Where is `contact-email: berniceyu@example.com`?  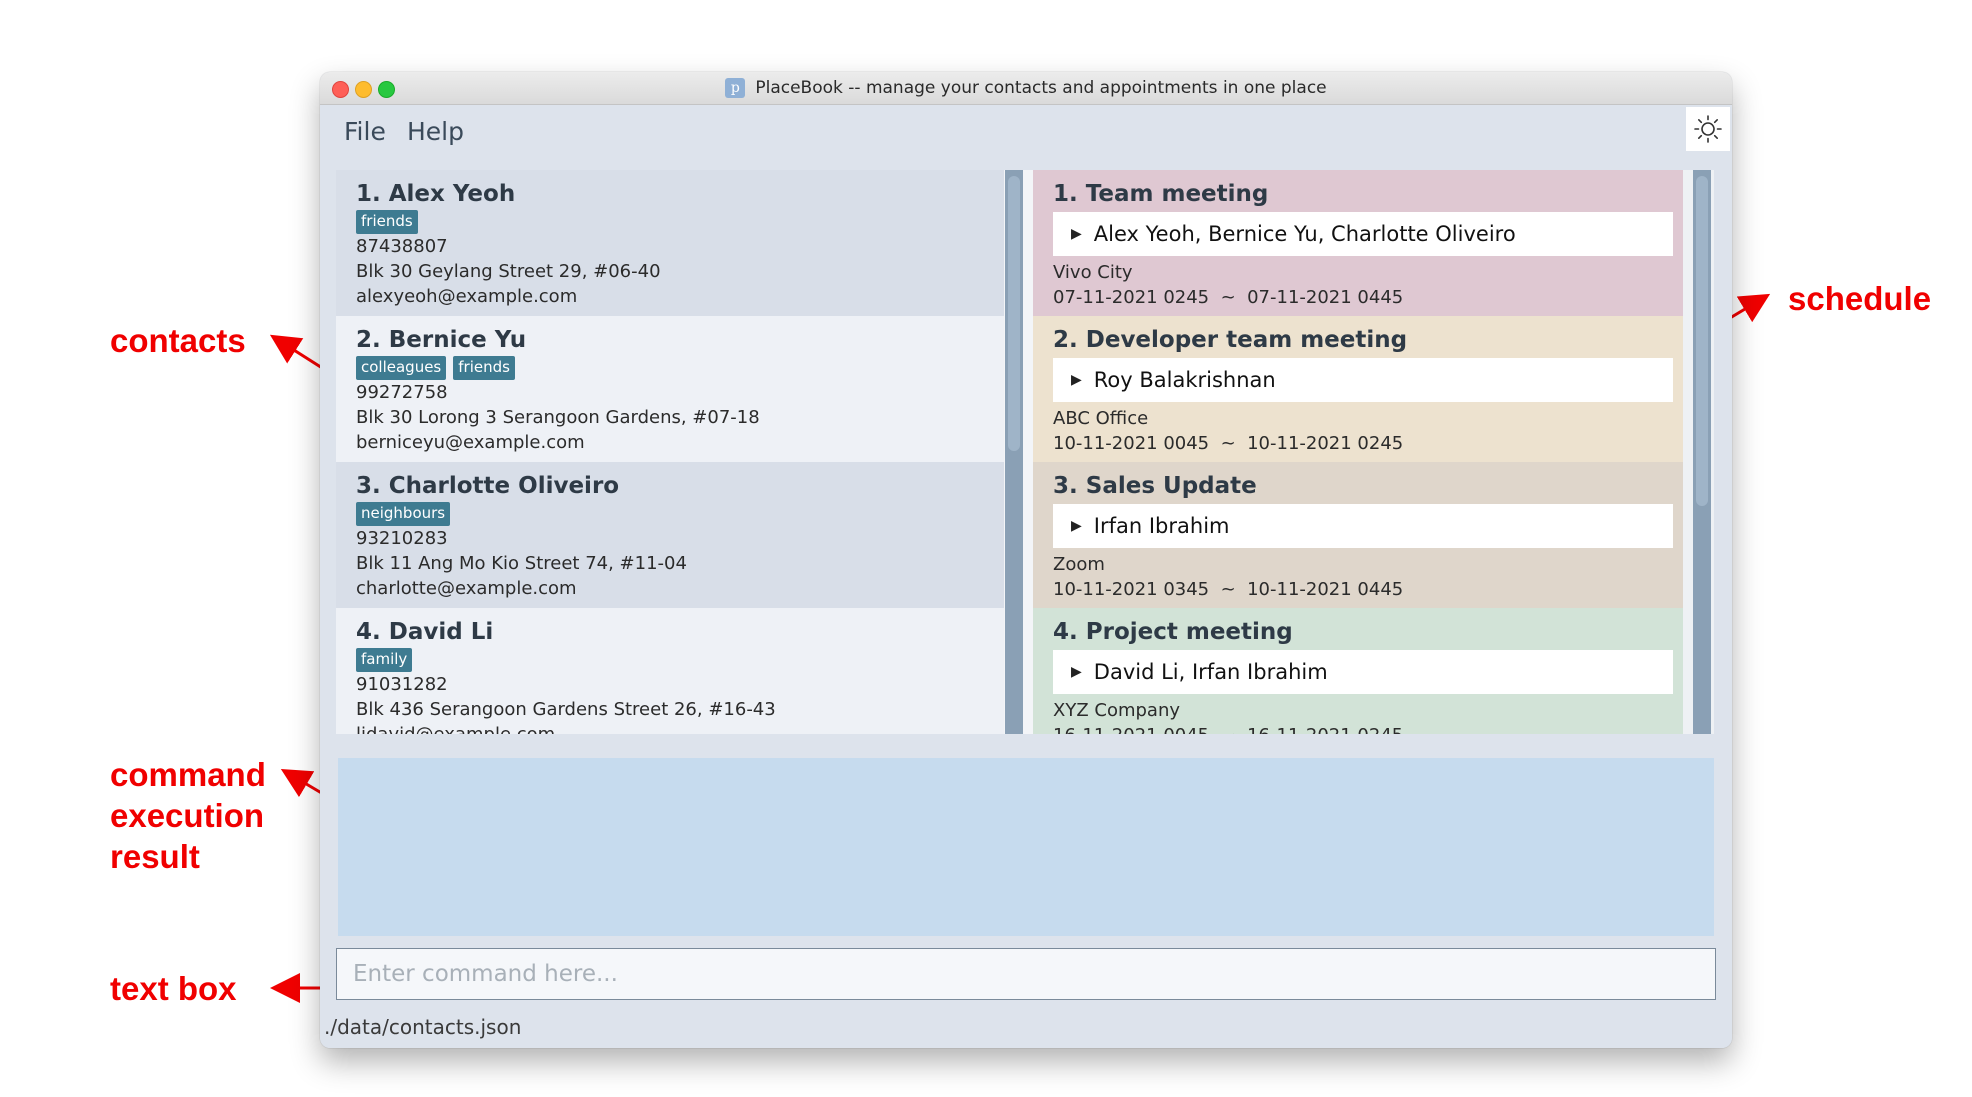 contact-email: berniceyu@example.com is located at coordinates (470, 442).